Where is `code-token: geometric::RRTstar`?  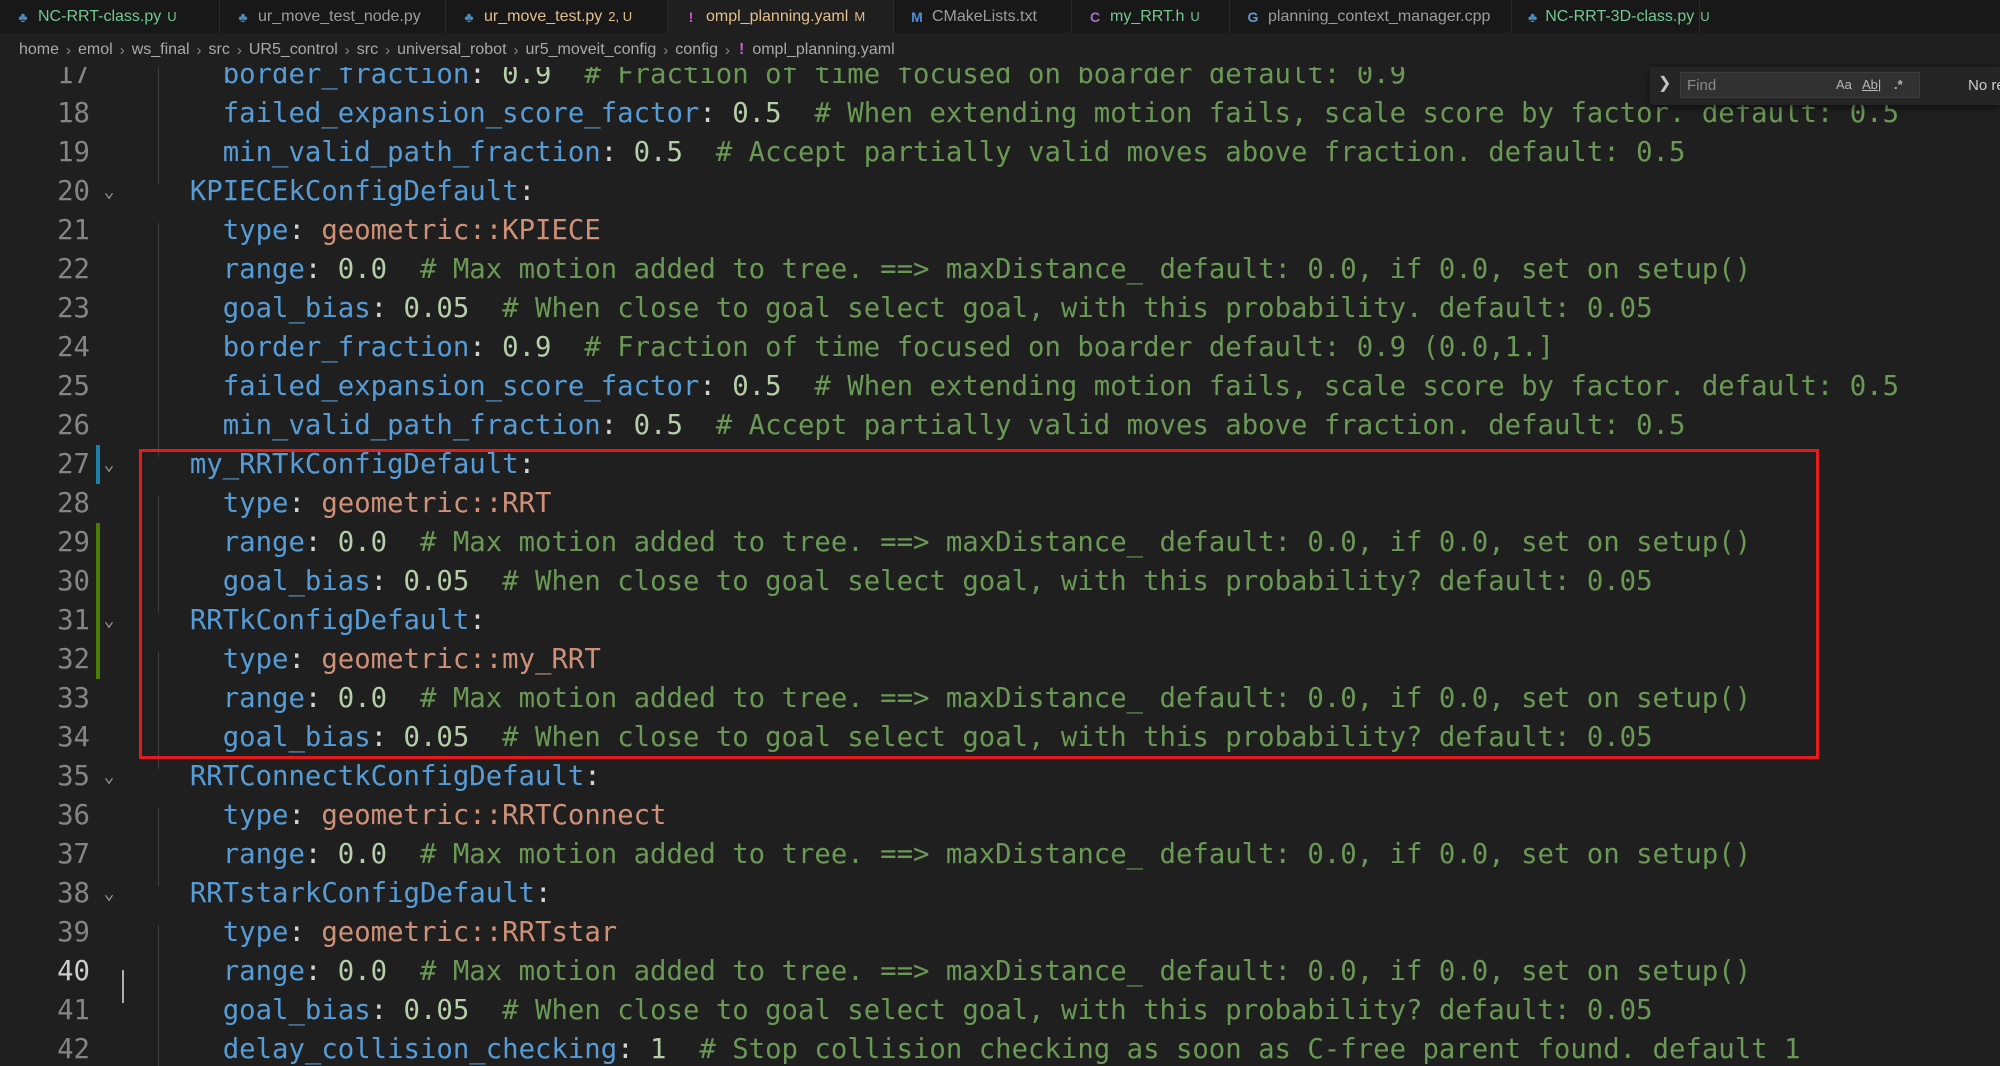 code-token: geometric::RRTstar is located at coordinates (469, 932).